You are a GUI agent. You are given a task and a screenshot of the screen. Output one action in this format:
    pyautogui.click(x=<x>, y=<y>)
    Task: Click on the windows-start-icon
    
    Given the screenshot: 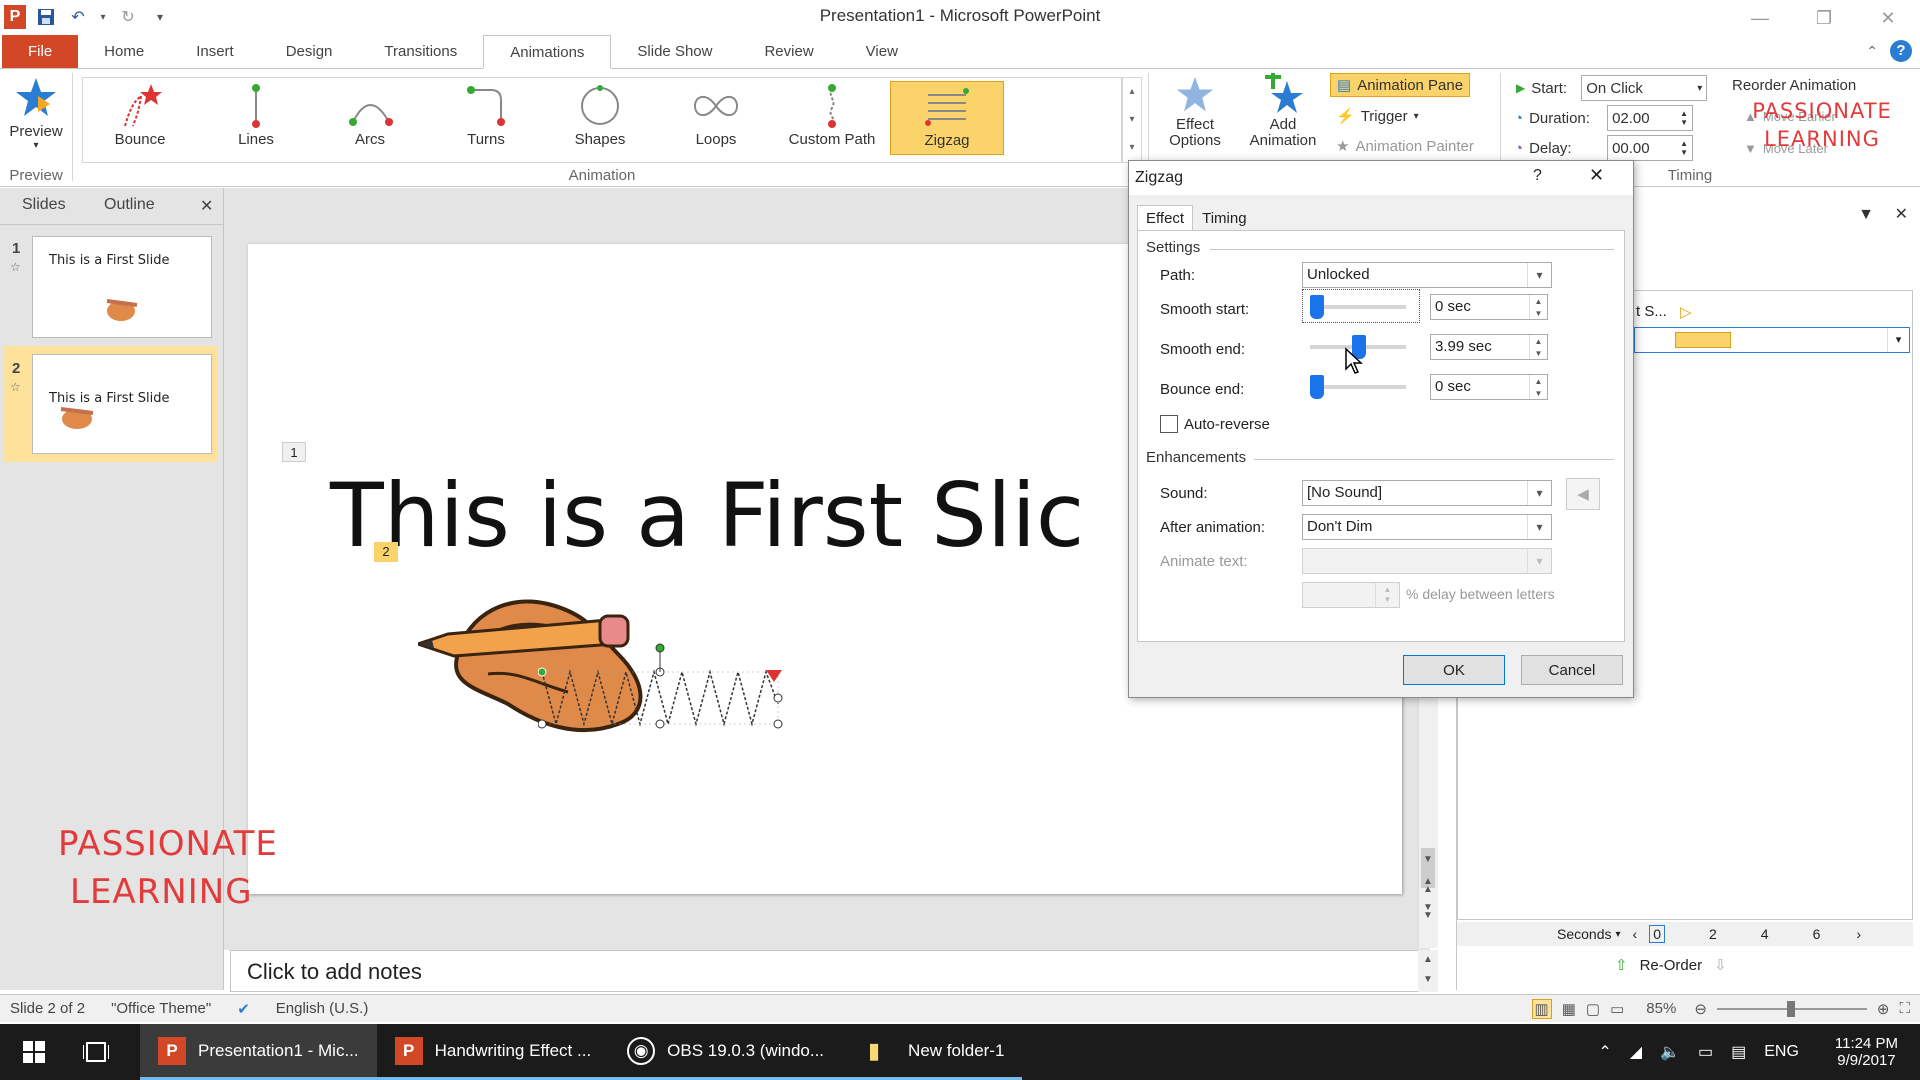 What is the action you would take?
    pyautogui.click(x=34, y=1052)
    